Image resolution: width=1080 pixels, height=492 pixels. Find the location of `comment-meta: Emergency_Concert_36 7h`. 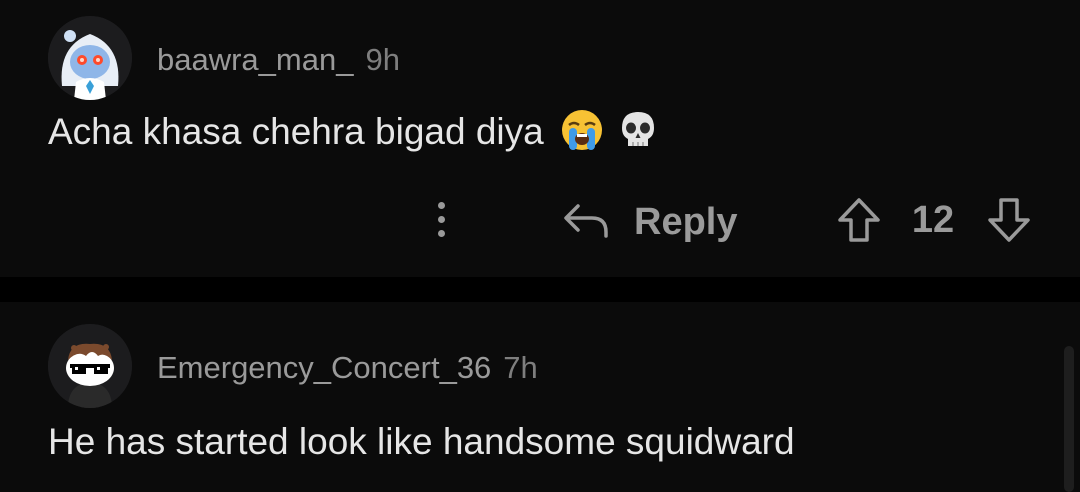

comment-meta: Emergency_Concert_36 7h is located at coordinates (347, 368).